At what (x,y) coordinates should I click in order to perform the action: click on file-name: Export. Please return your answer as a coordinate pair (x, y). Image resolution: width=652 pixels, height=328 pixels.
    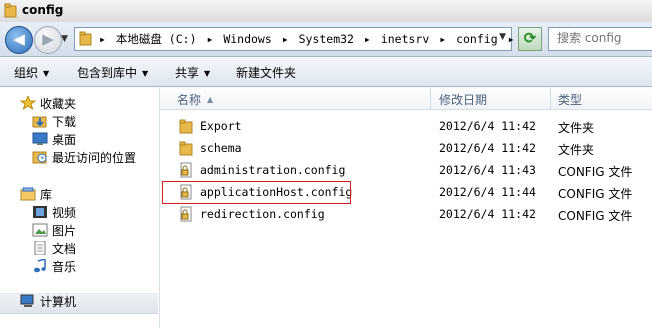
    Looking at the image, I should click on (221, 126).